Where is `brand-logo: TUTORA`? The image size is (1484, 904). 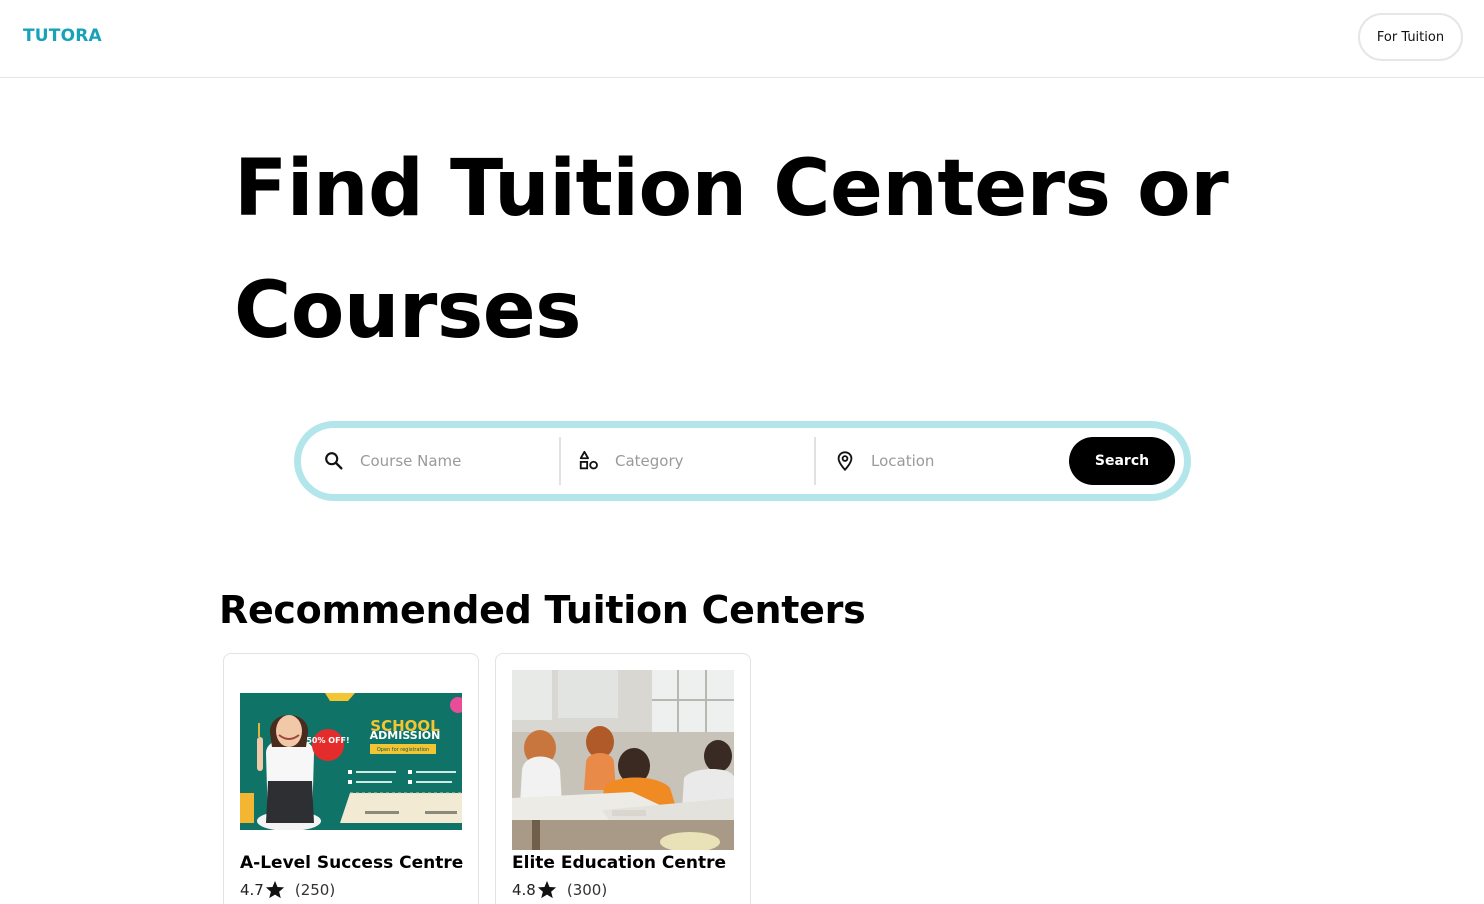
brand-logo: TUTORA is located at coordinates (62, 36).